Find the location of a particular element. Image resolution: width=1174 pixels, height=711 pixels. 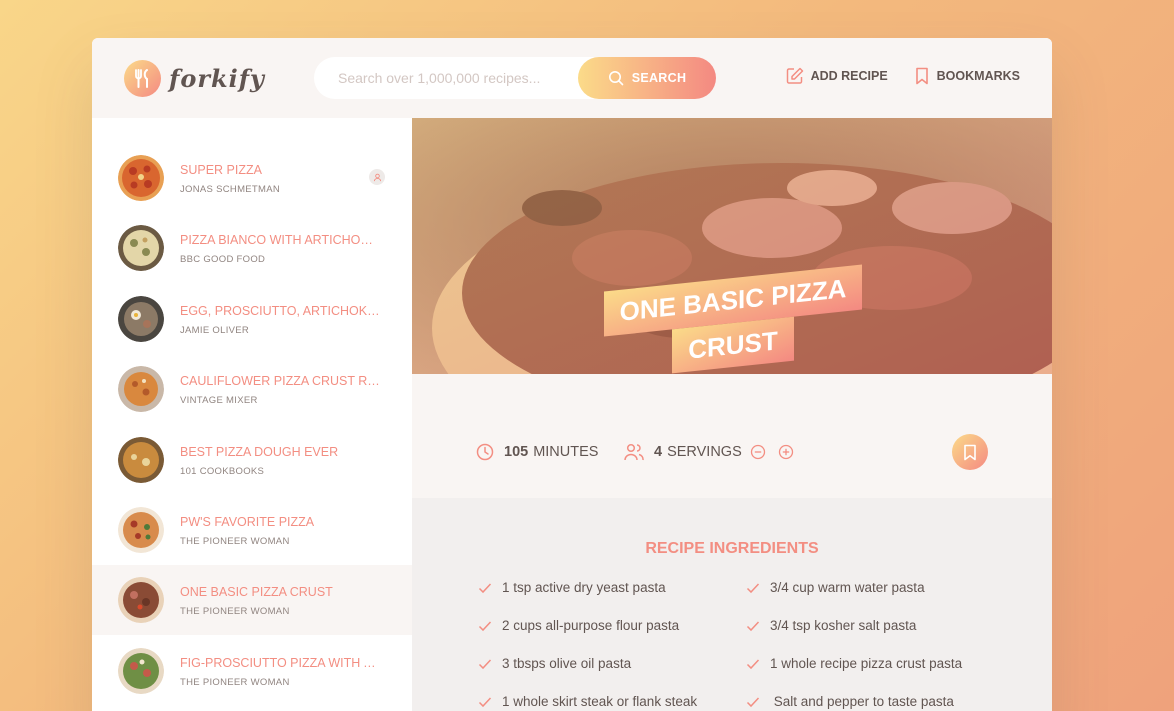

ingredients-heading: RECIPE INGREDIENTS is located at coordinates (732, 548).